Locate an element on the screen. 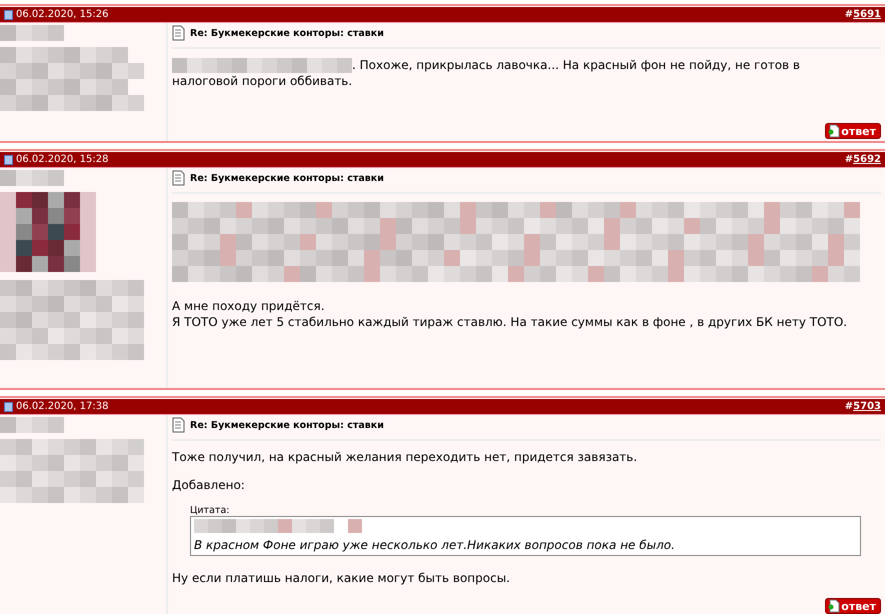 The height and width of the screenshot is (614, 885). post-number-link: 5691 is located at coordinates (867, 14).